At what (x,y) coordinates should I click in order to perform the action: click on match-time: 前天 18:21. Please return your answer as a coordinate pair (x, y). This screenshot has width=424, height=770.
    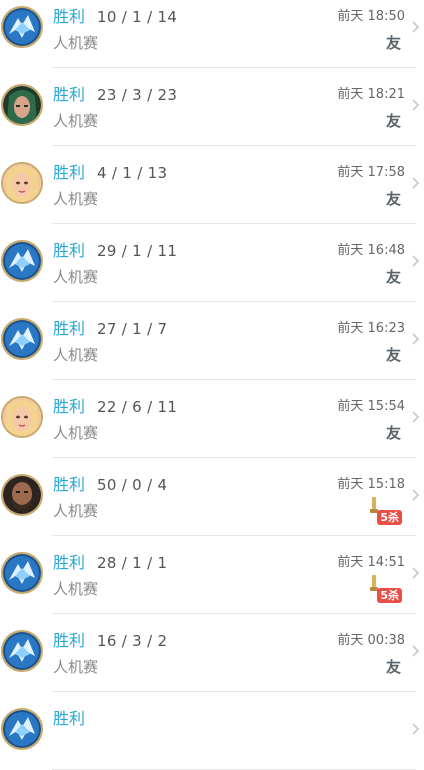
    Looking at the image, I should click on (371, 94).